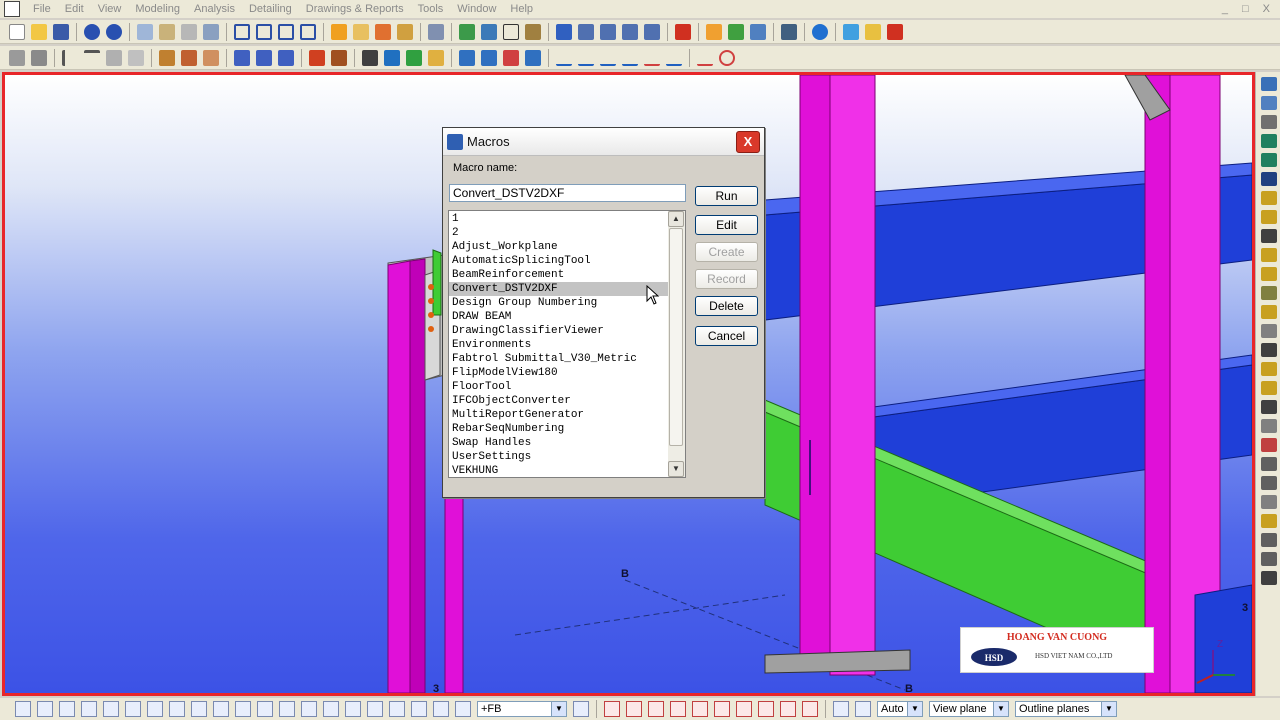  I want to click on tool-7-icon, so click(1268, 198).